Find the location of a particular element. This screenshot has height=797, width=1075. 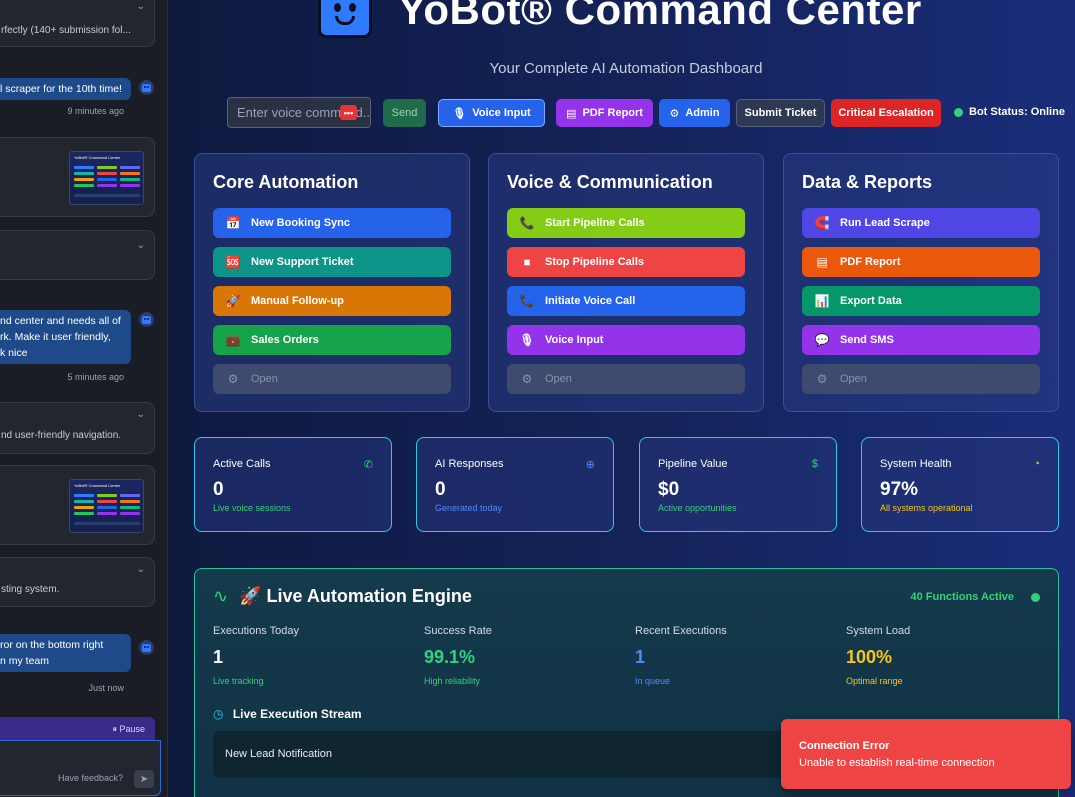

button-label: Run Lead Scrape is located at coordinates (885, 223).